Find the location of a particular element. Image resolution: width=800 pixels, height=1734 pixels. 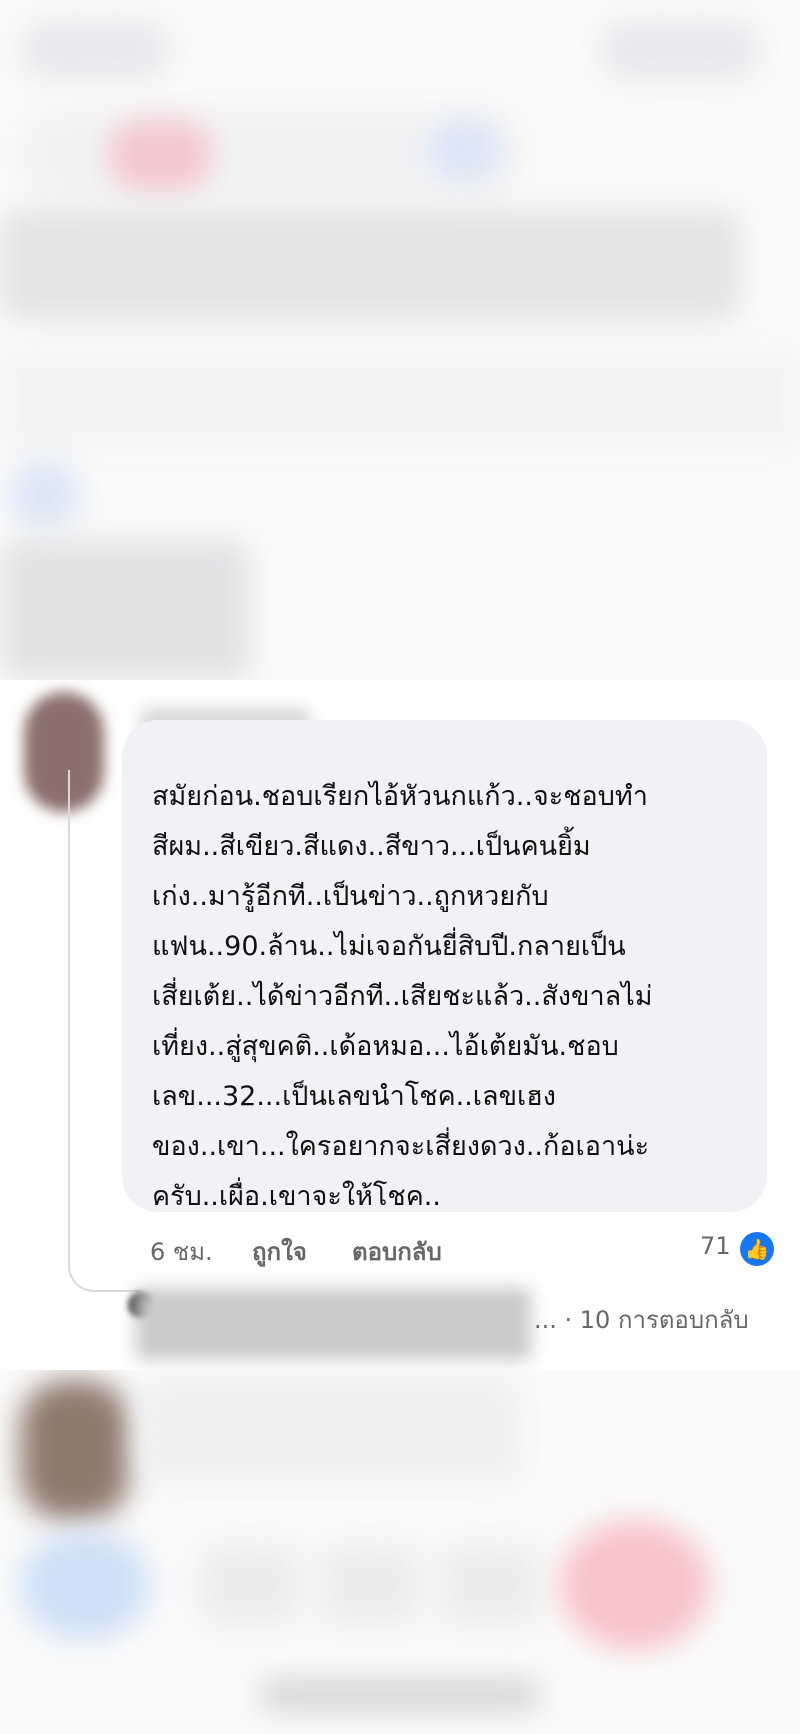

comment-time: 6 ชม. is located at coordinates (181, 1251).